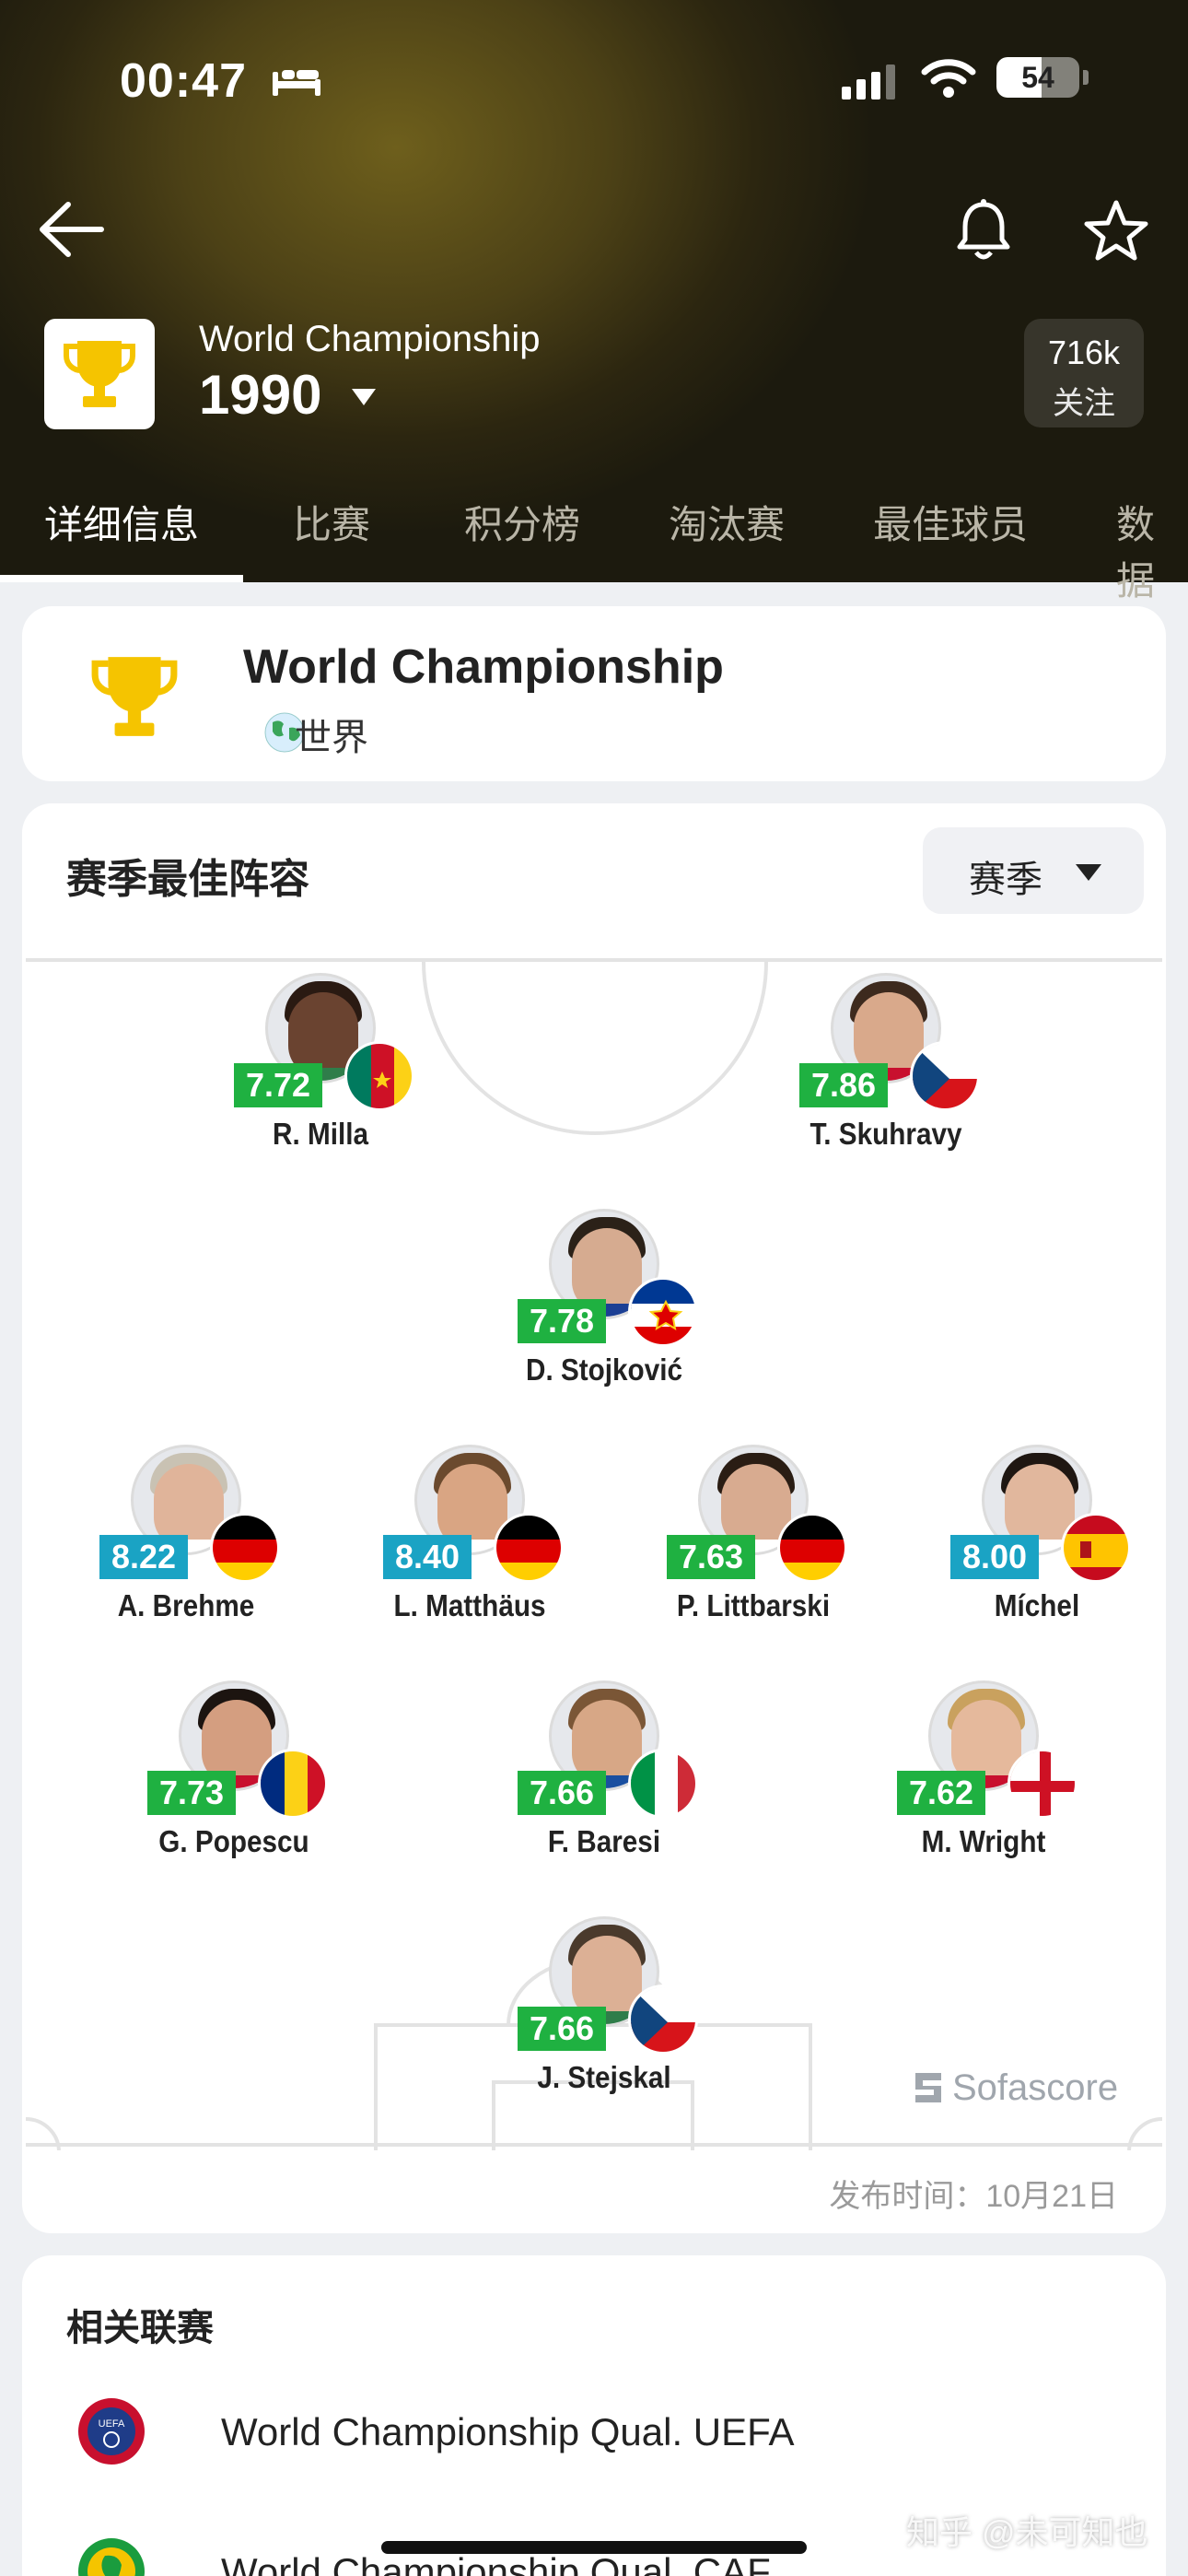 Image resolution: width=1188 pixels, height=2576 pixels. I want to click on season-selector: 赛季, so click(1033, 870).